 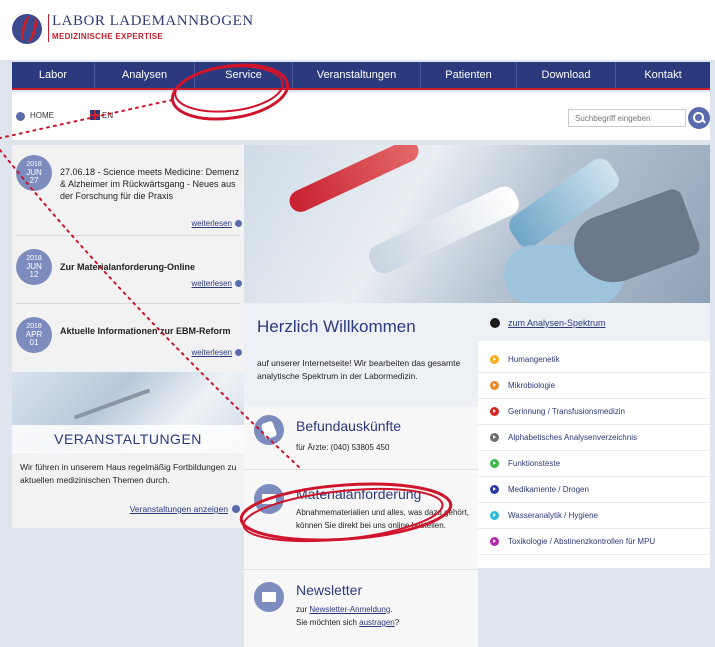 I want to click on spectrum-item-label: Humangenetik, so click(x=534, y=359).